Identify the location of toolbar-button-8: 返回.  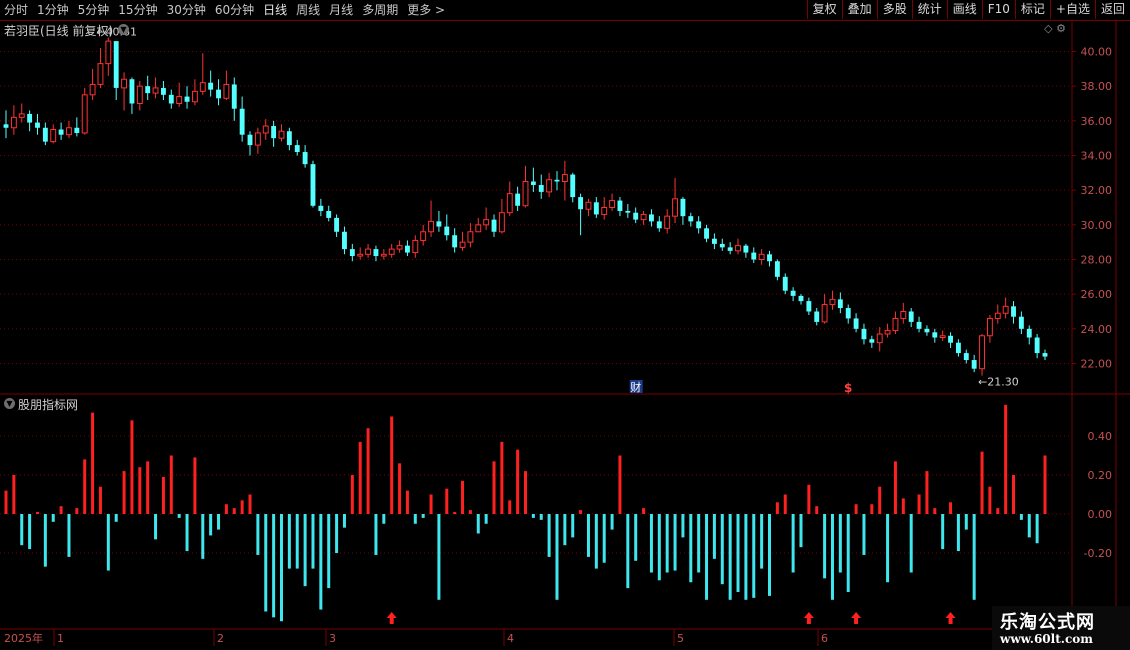
(1112, 9).